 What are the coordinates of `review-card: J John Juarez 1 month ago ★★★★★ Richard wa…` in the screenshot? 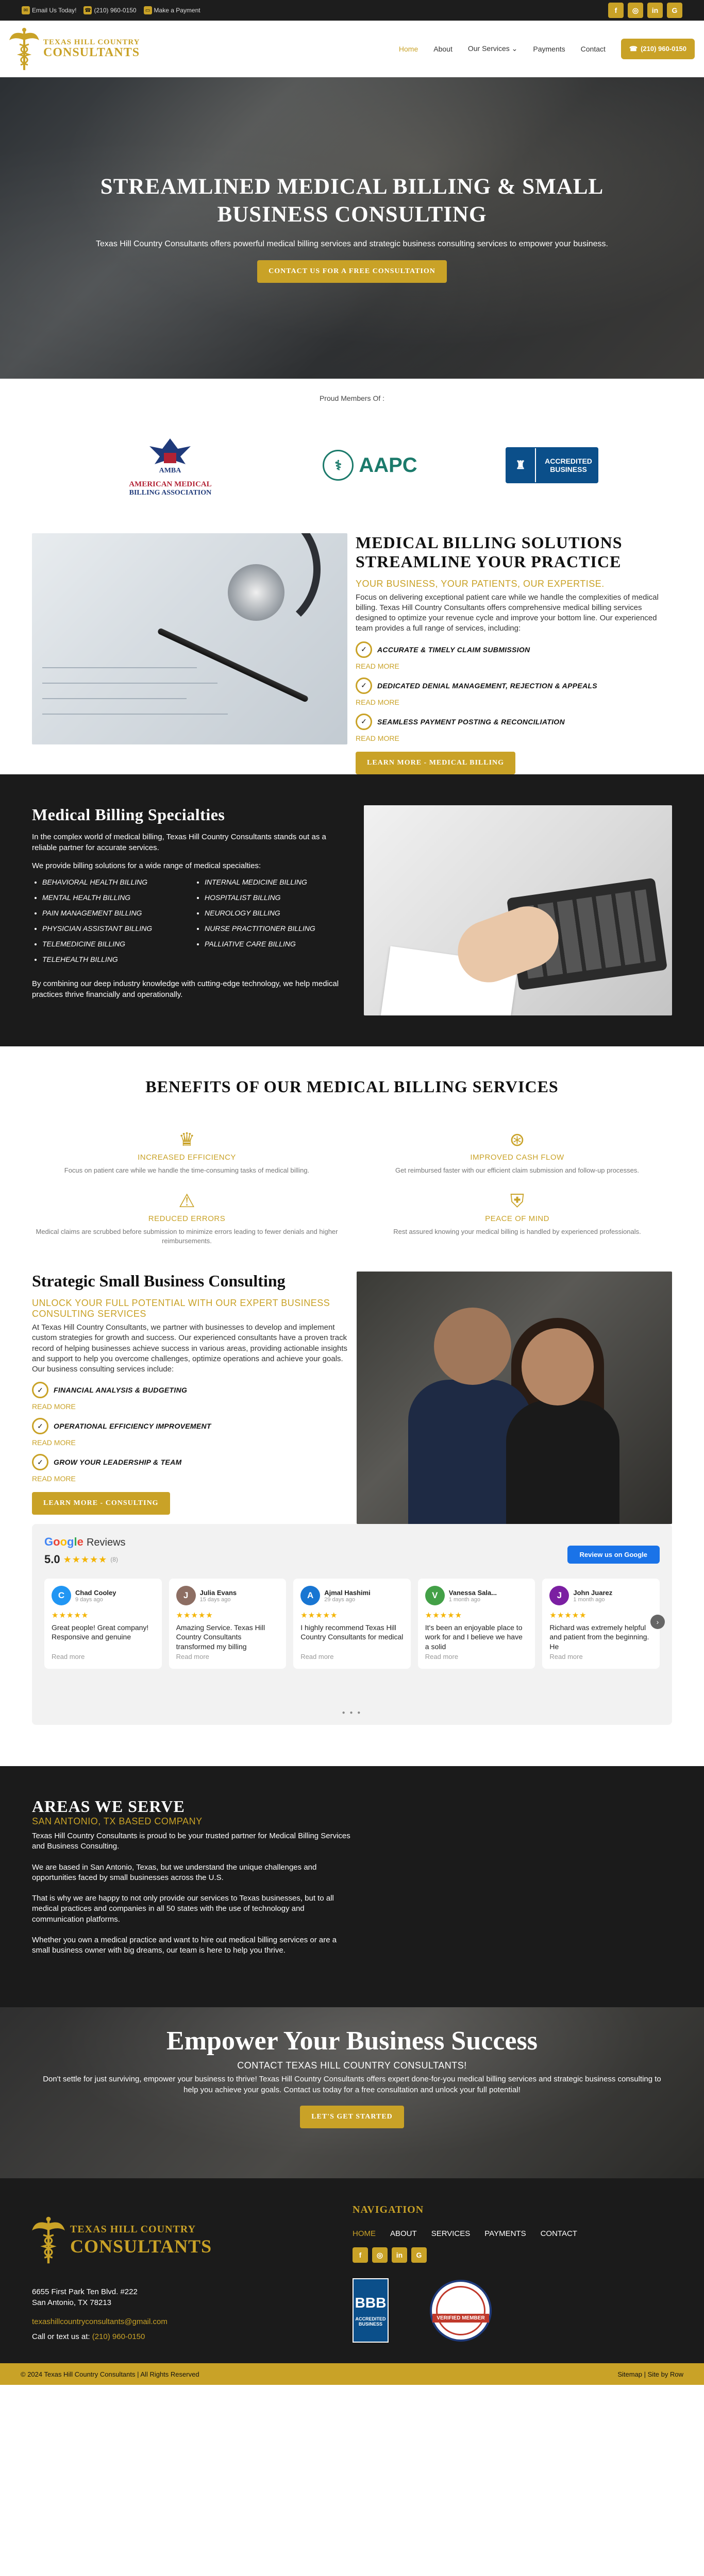 It's located at (601, 1624).